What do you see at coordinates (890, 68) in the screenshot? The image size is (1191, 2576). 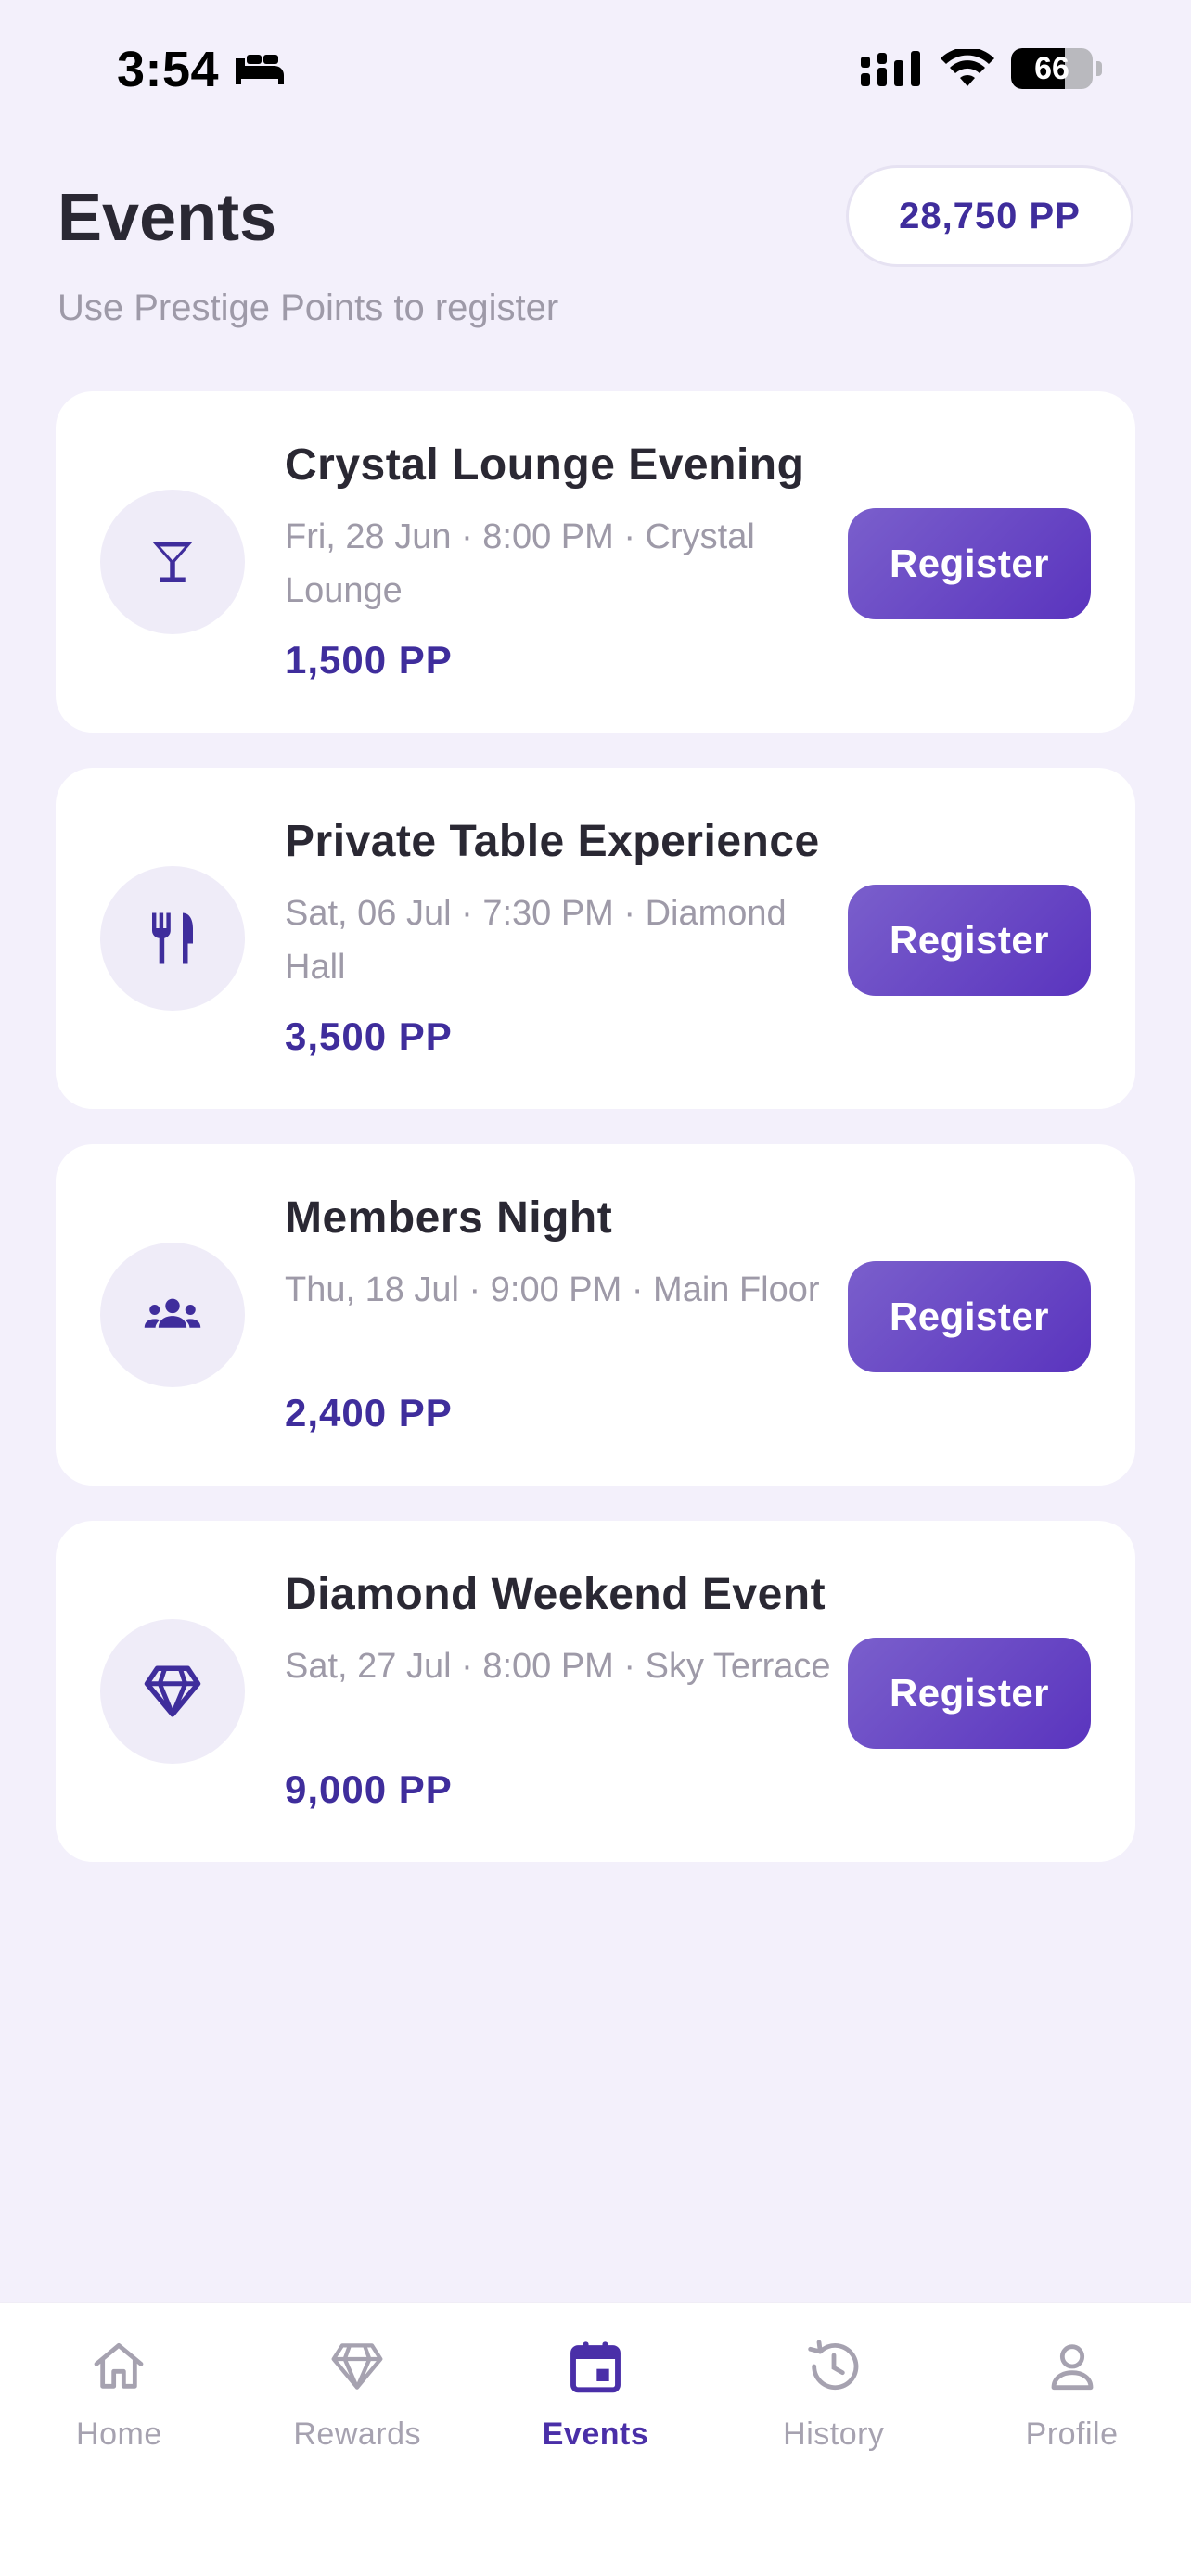 I see `cellular-signal-icon` at bounding box center [890, 68].